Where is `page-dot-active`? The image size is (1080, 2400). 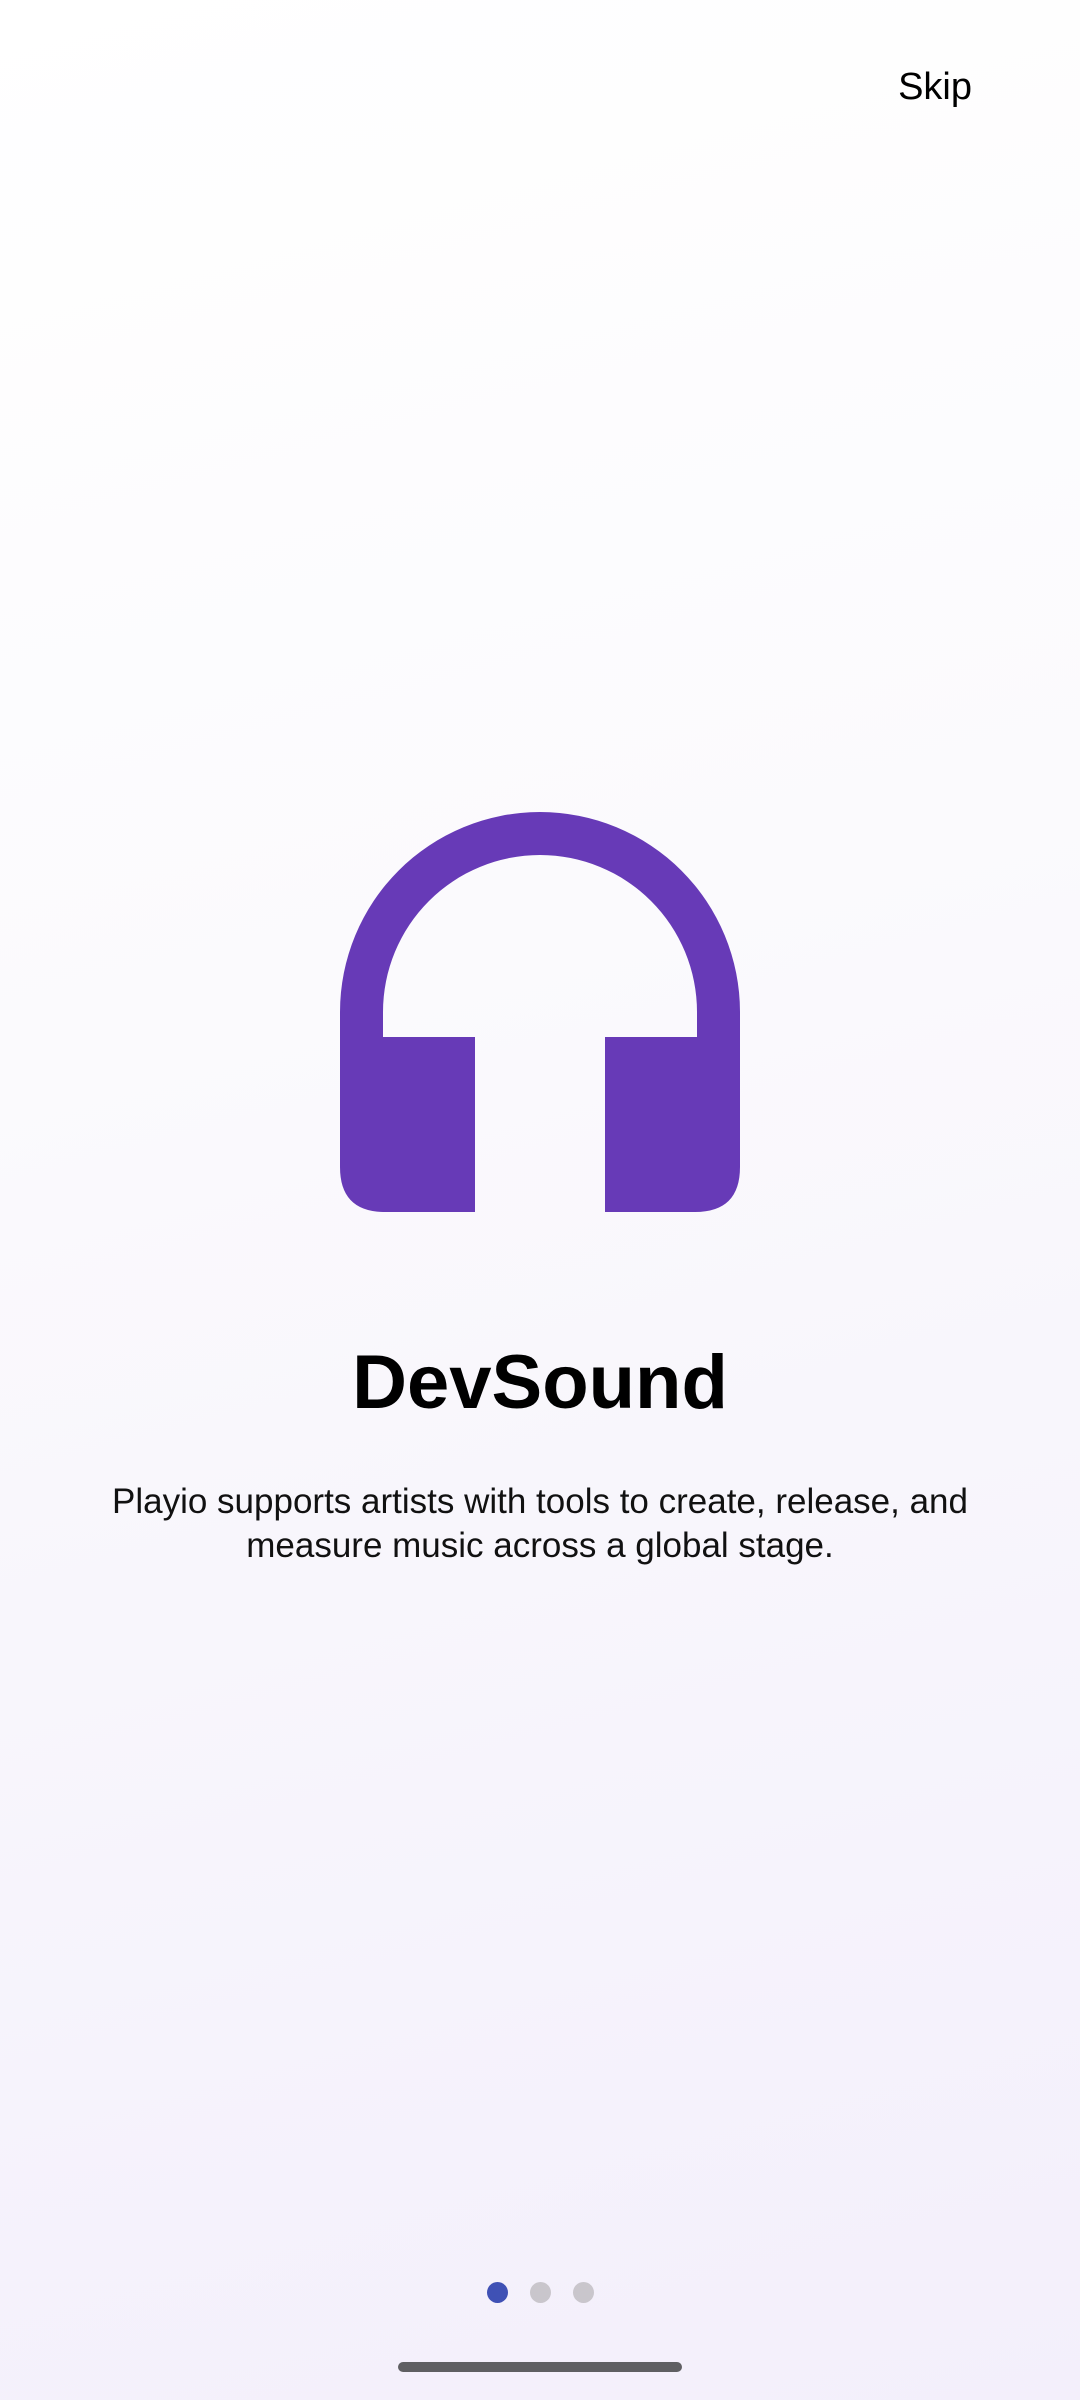 page-dot-active is located at coordinates (497, 2292).